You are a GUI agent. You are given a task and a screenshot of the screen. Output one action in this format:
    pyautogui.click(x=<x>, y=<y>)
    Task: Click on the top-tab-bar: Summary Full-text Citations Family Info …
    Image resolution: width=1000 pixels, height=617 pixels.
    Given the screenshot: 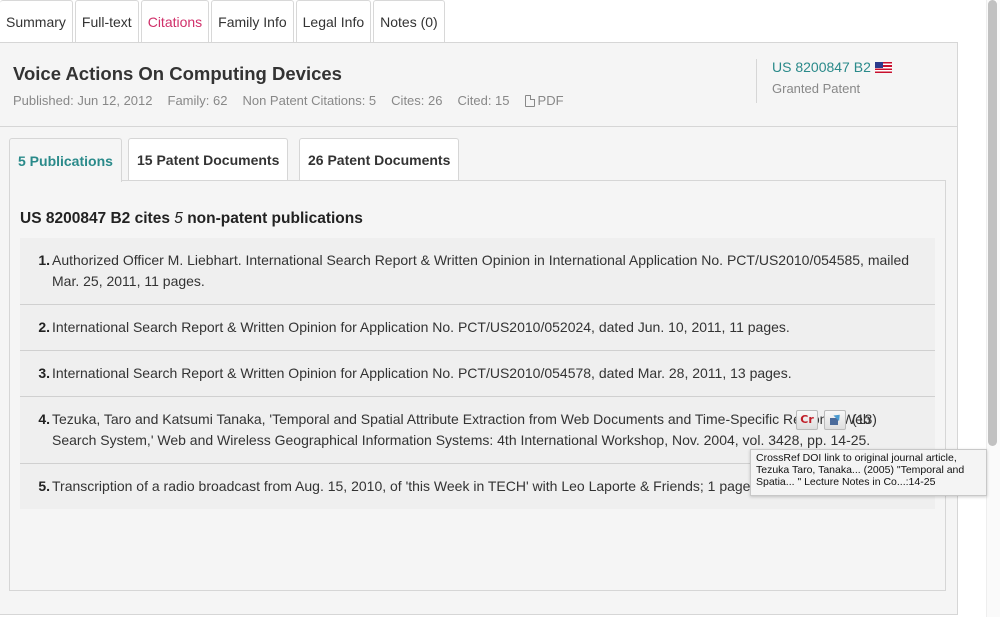 What is the action you would take?
    pyautogui.click(x=223, y=21)
    